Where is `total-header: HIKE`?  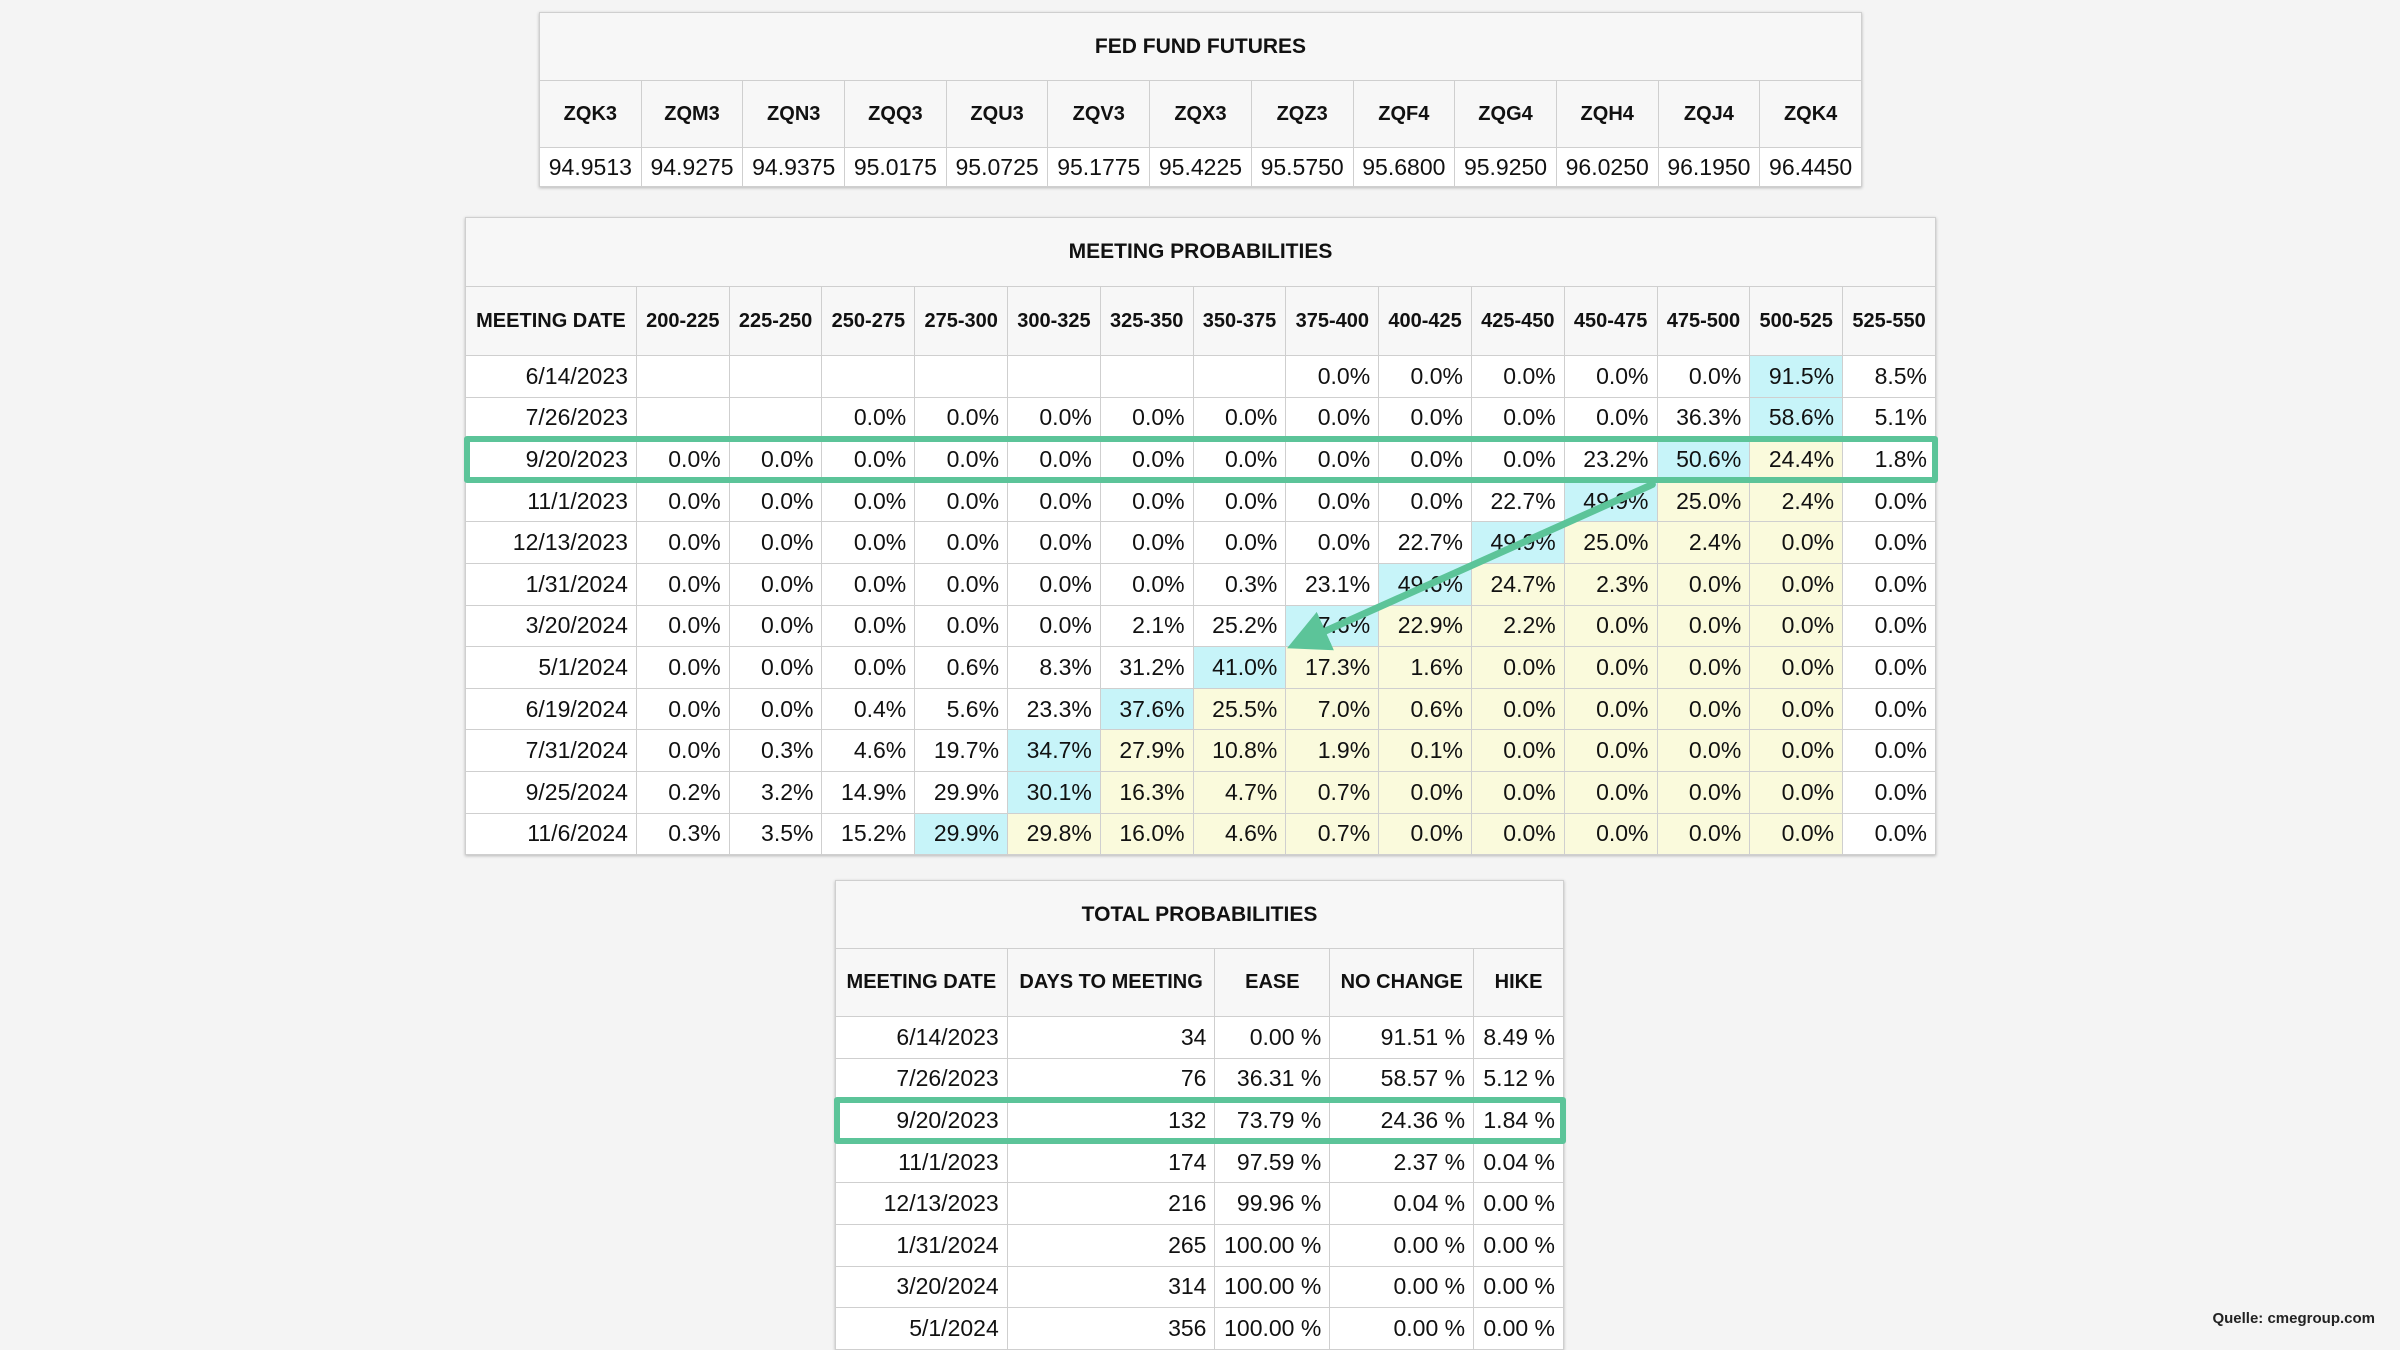
total-header: HIKE is located at coordinates (1518, 982).